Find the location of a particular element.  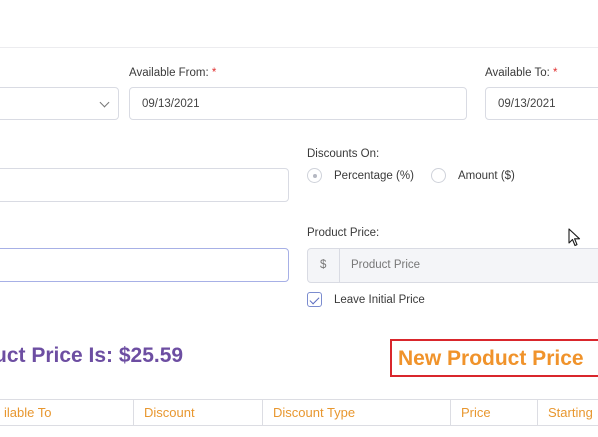

available-to-label: Available To: * is located at coordinates (521, 73).